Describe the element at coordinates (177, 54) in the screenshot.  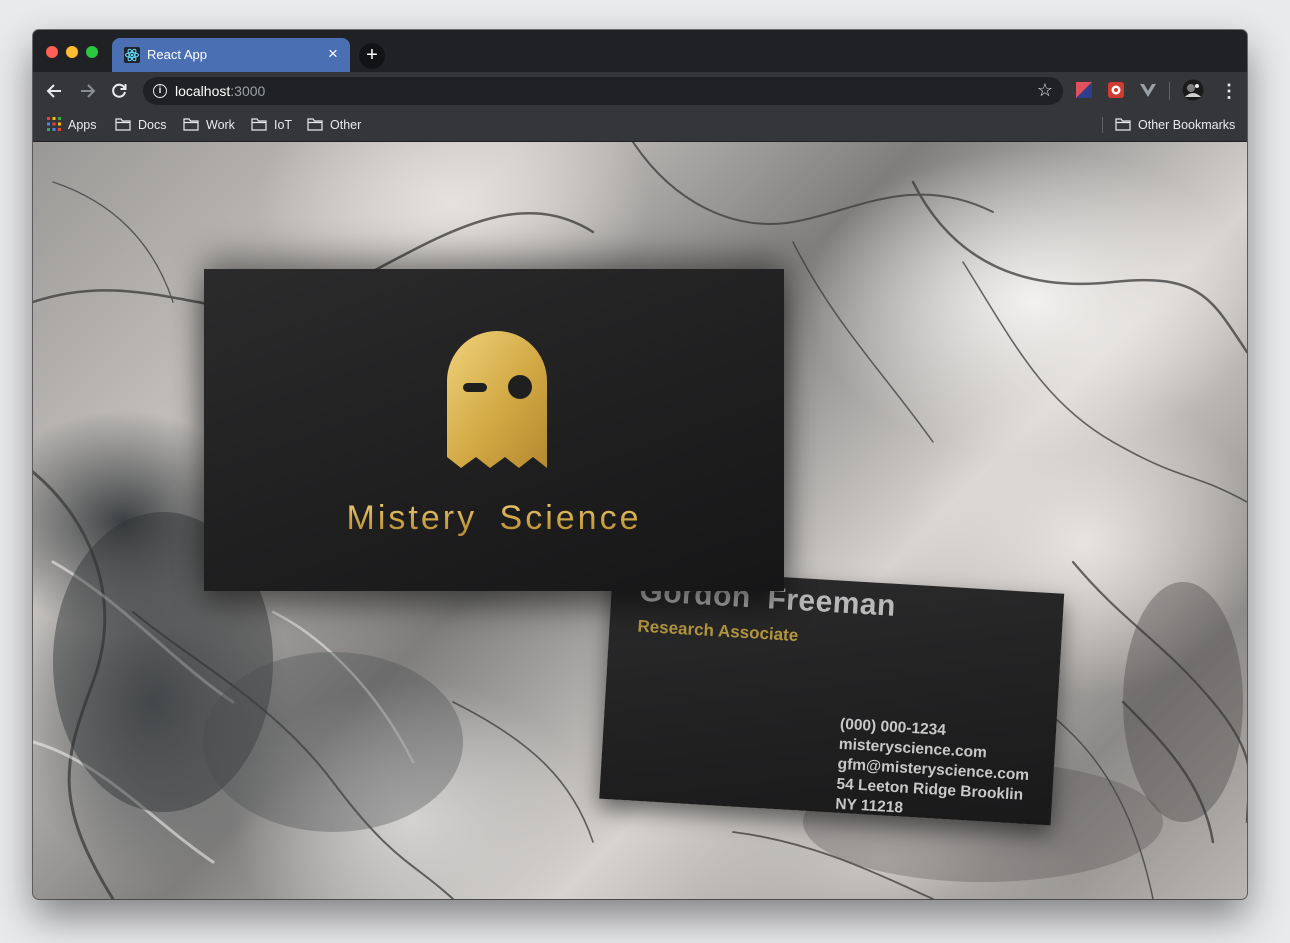
I see `tab-title: React App` at that location.